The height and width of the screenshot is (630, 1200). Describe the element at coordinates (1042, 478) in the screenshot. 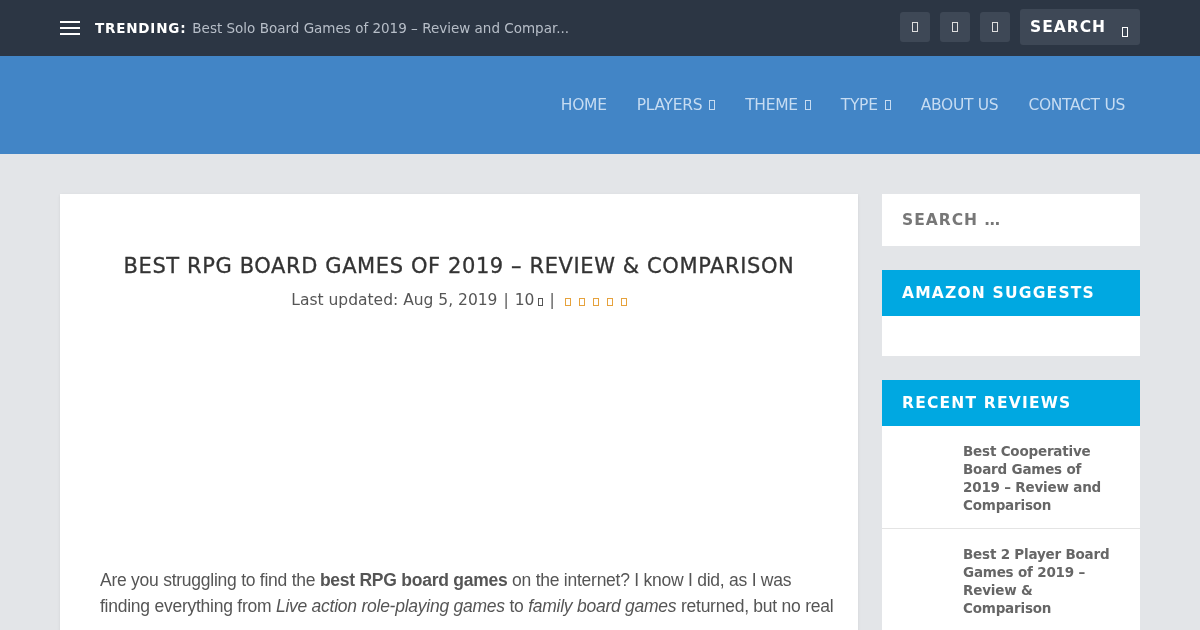

I see `review-link: Best Cooperative Board Games of 2019 – Review and Comparison` at that location.